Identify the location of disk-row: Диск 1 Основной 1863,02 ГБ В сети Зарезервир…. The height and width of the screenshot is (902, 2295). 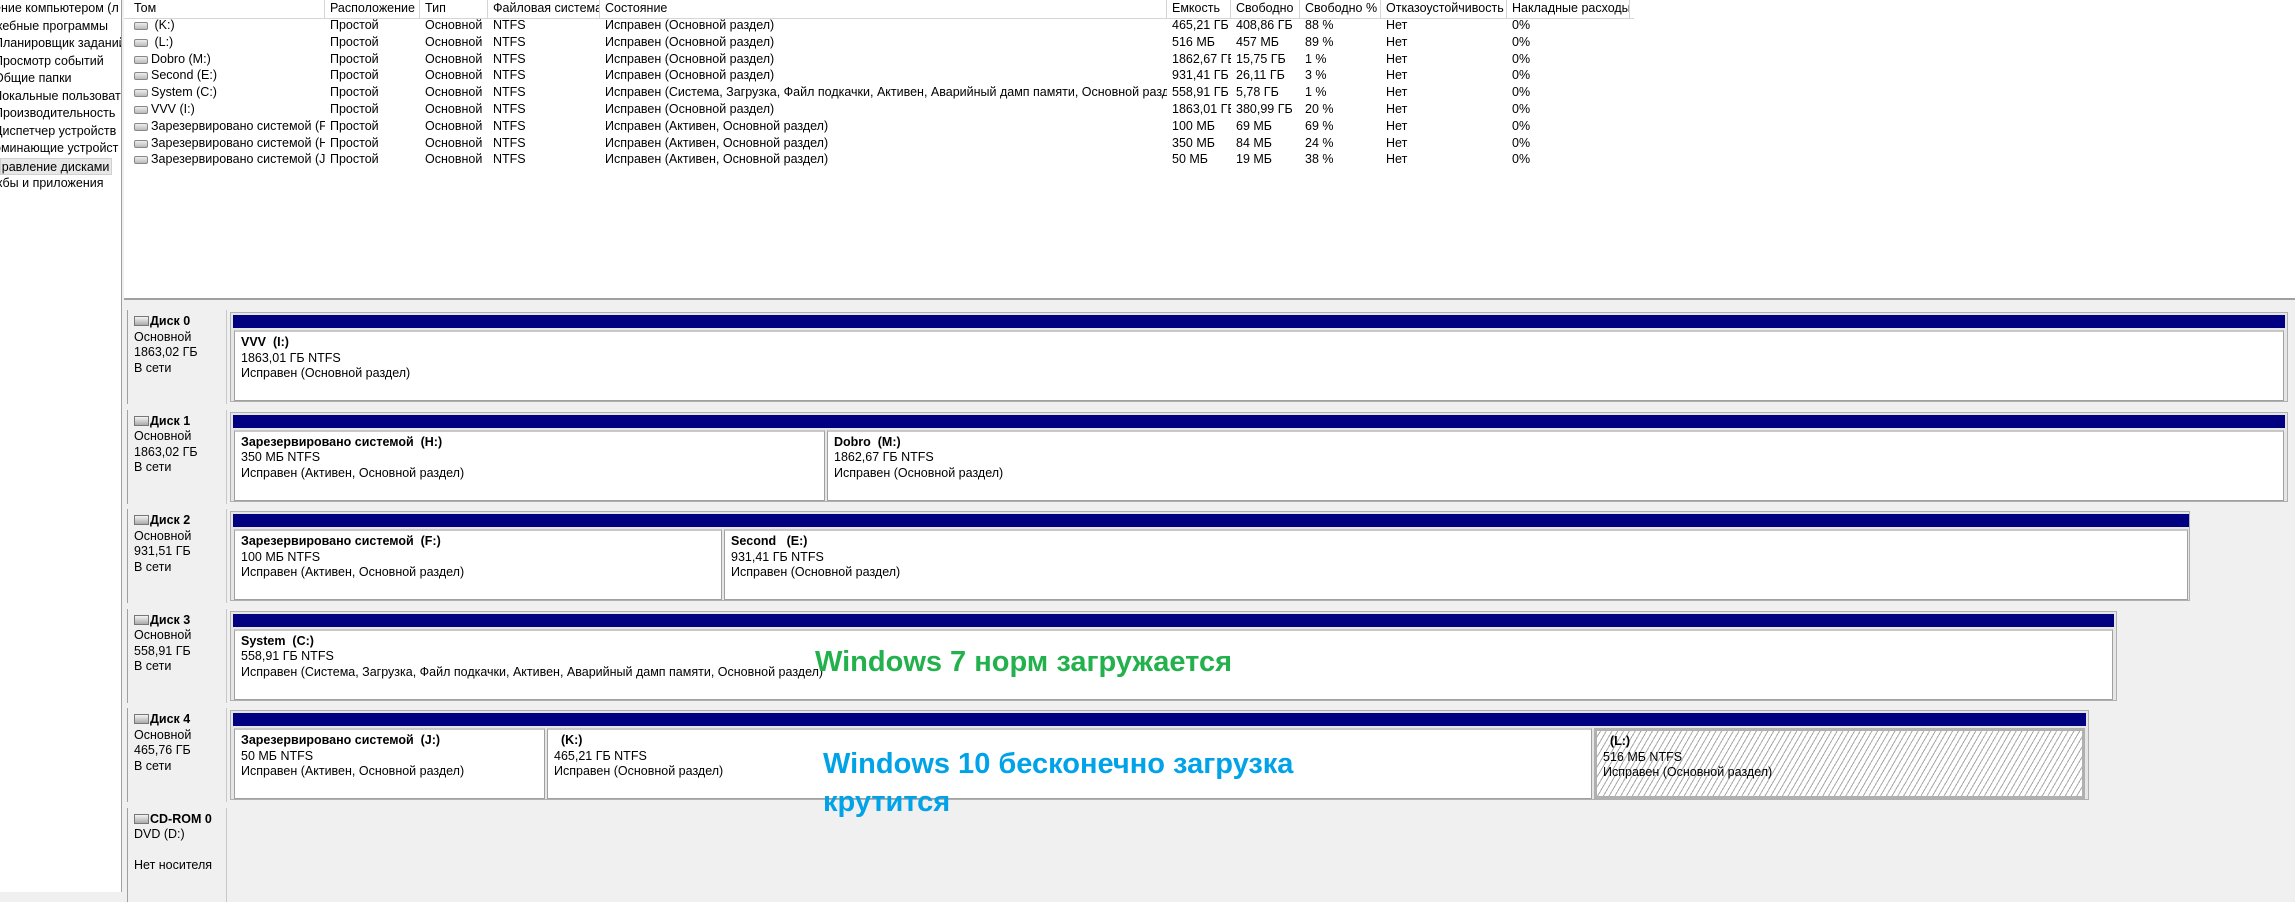
(1209, 456).